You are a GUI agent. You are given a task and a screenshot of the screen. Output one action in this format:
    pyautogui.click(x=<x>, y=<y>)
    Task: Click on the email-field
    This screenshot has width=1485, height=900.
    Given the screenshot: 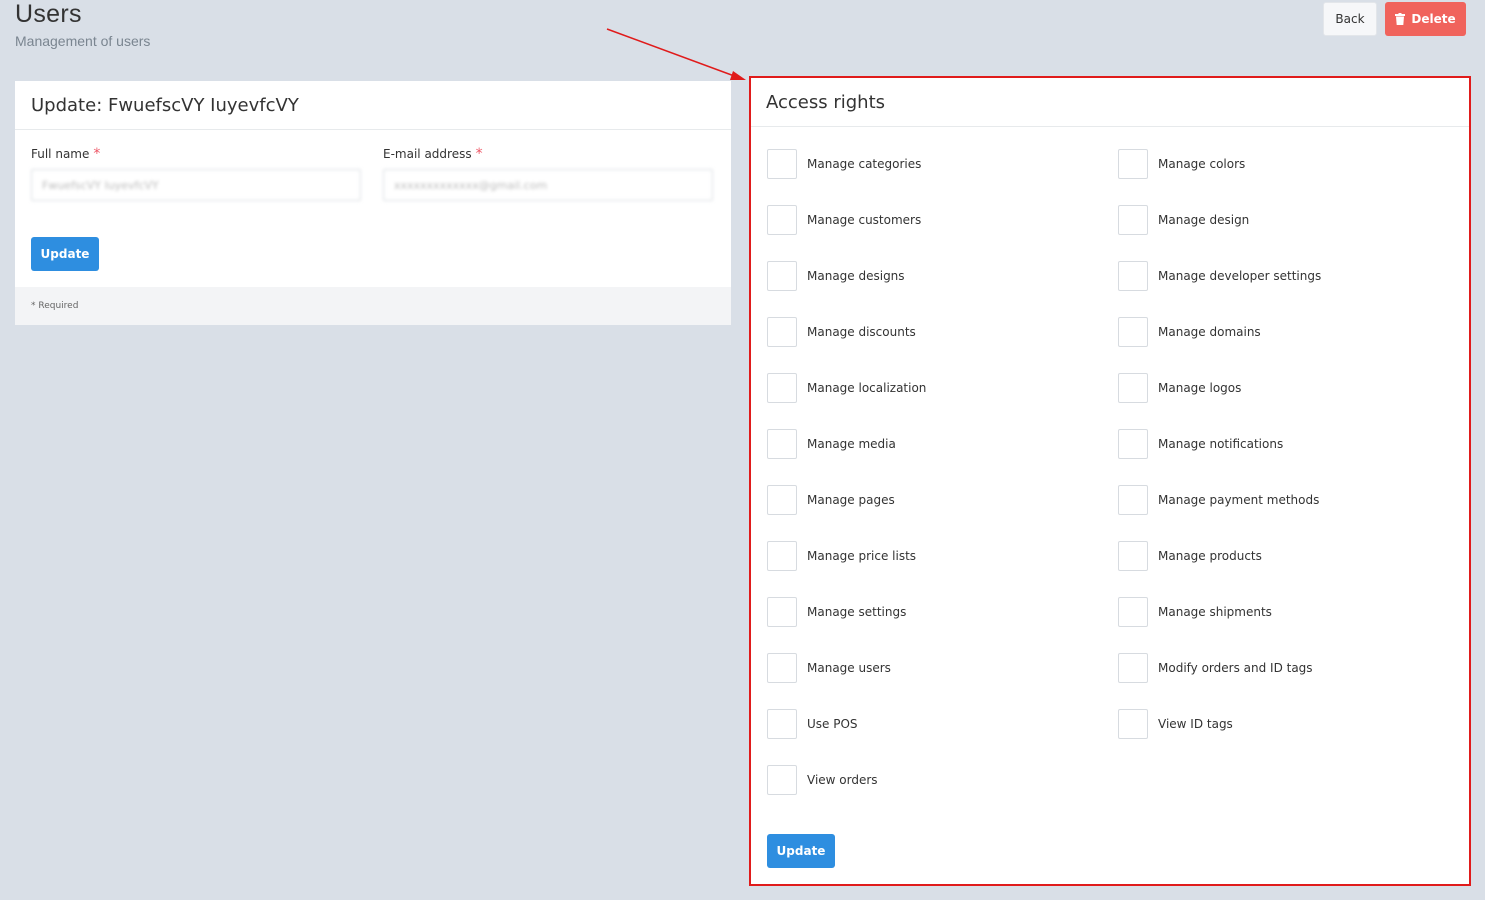 What is the action you would take?
    pyautogui.click(x=548, y=185)
    